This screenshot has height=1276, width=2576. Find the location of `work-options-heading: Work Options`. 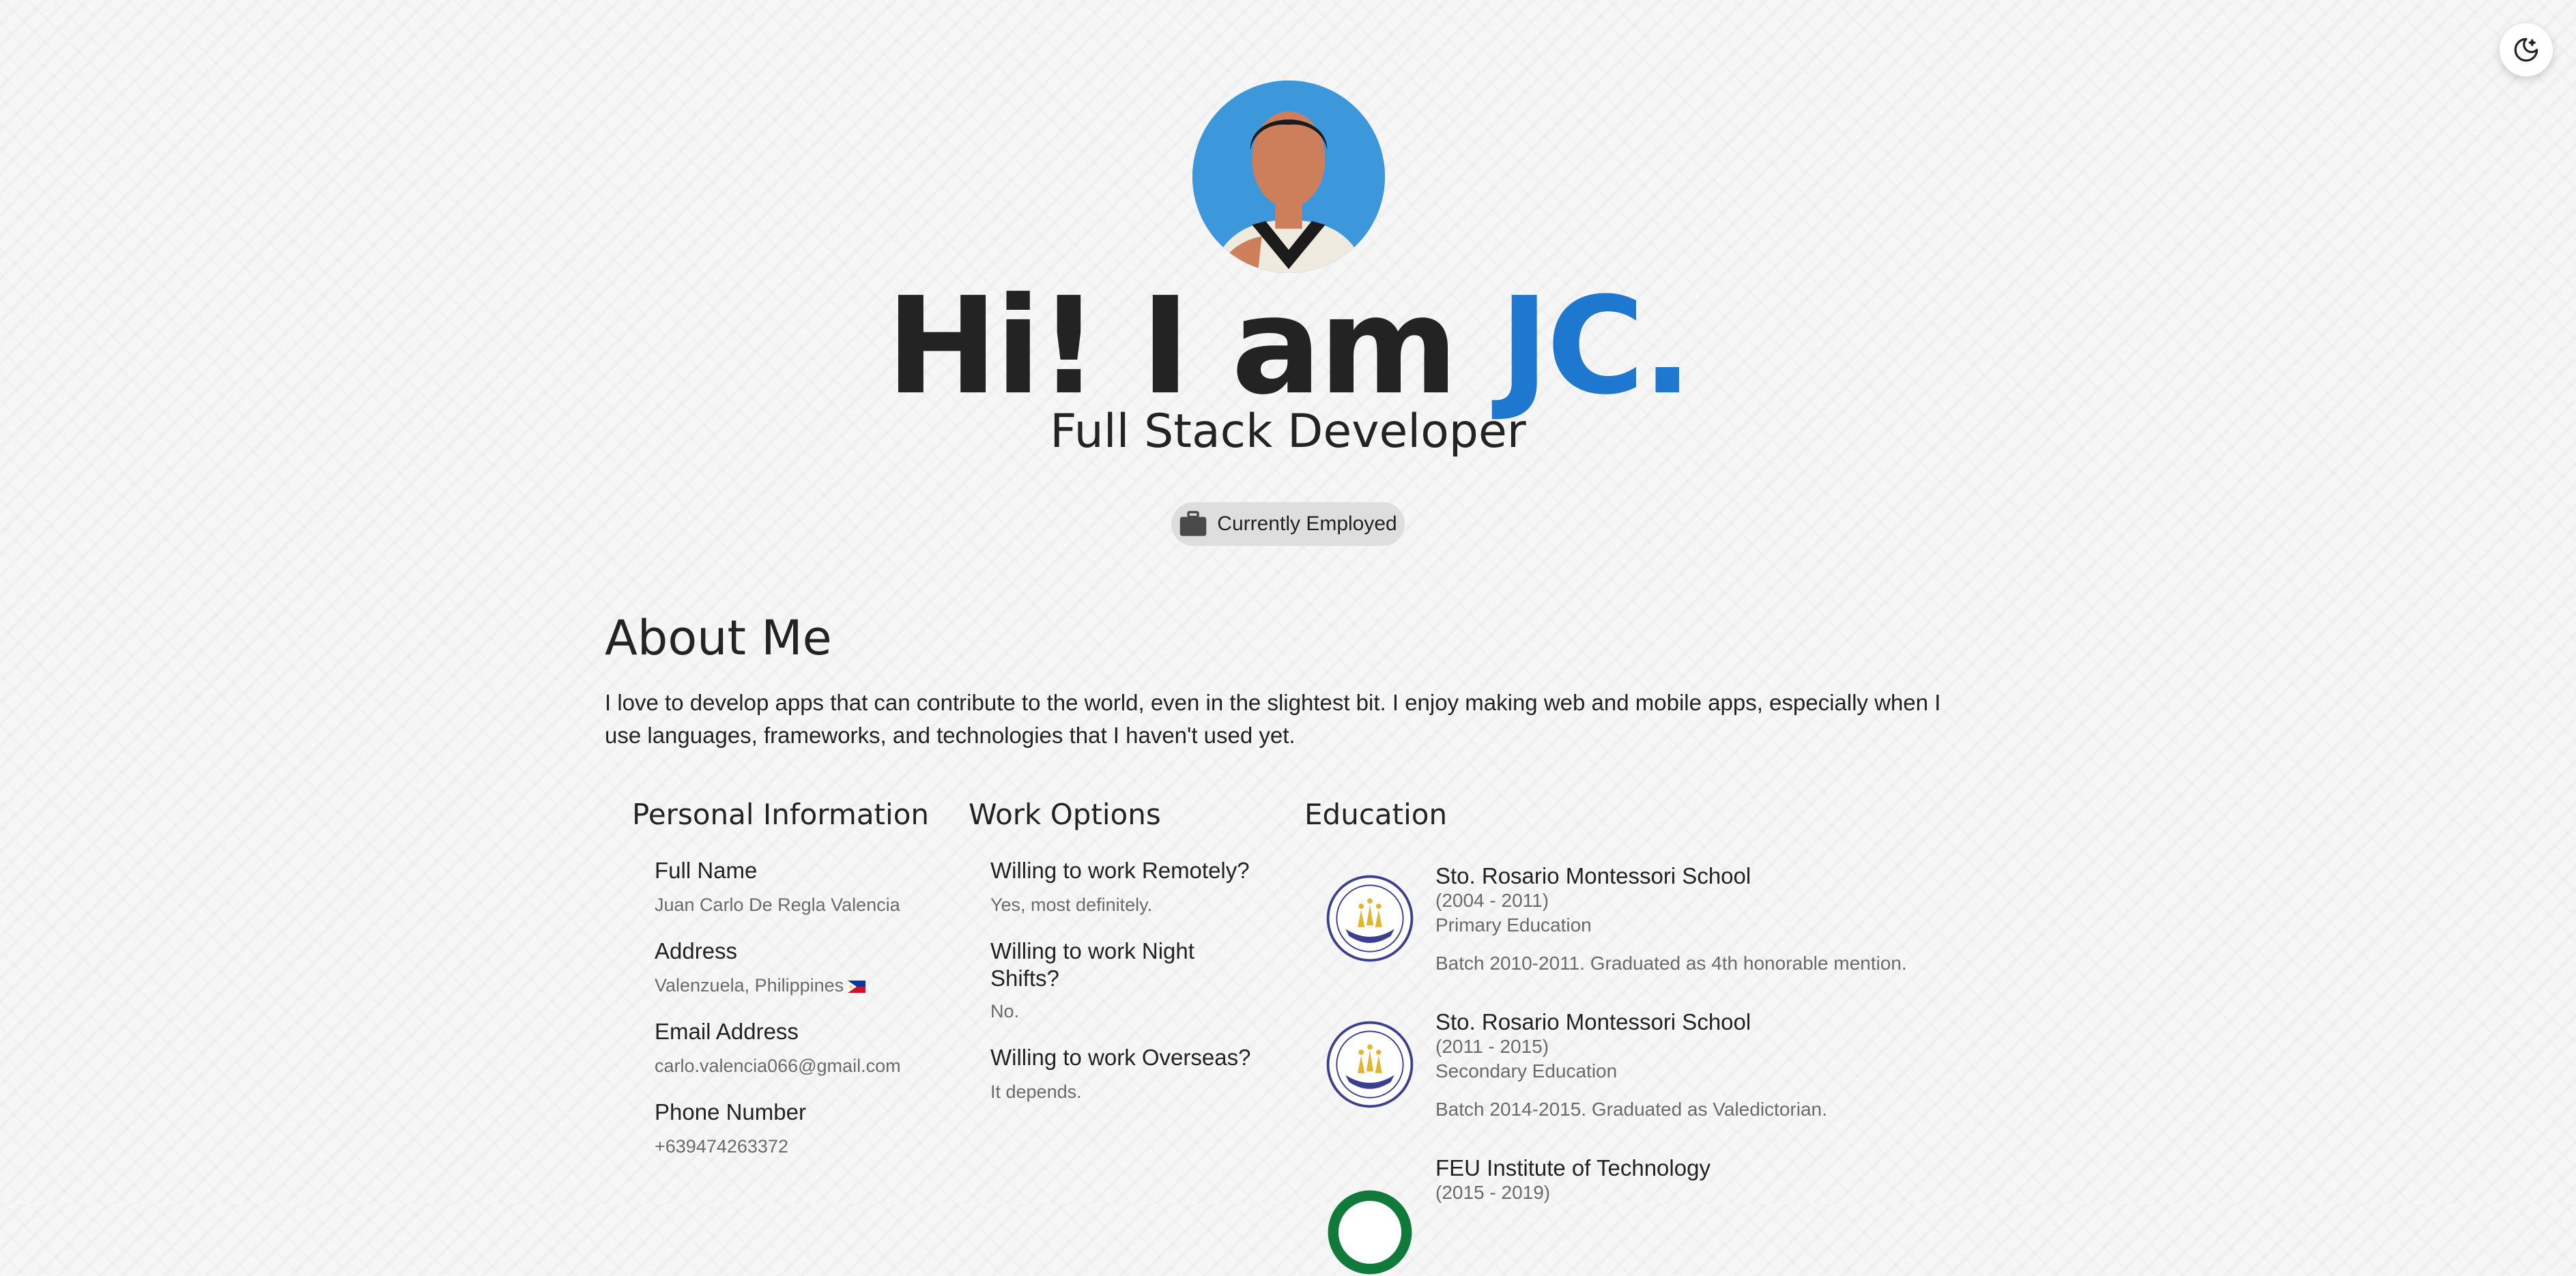

work-options-heading: Work Options is located at coordinates (1065, 814).